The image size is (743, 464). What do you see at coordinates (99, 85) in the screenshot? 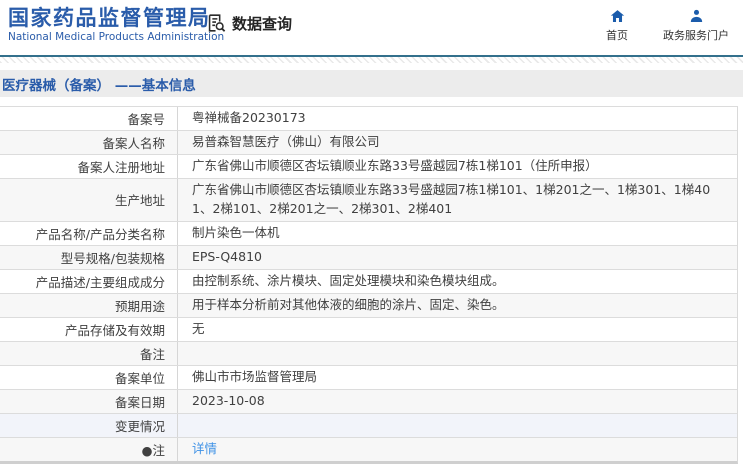
I see `page-title: 医疗器械（备案） ——基本信息` at bounding box center [99, 85].